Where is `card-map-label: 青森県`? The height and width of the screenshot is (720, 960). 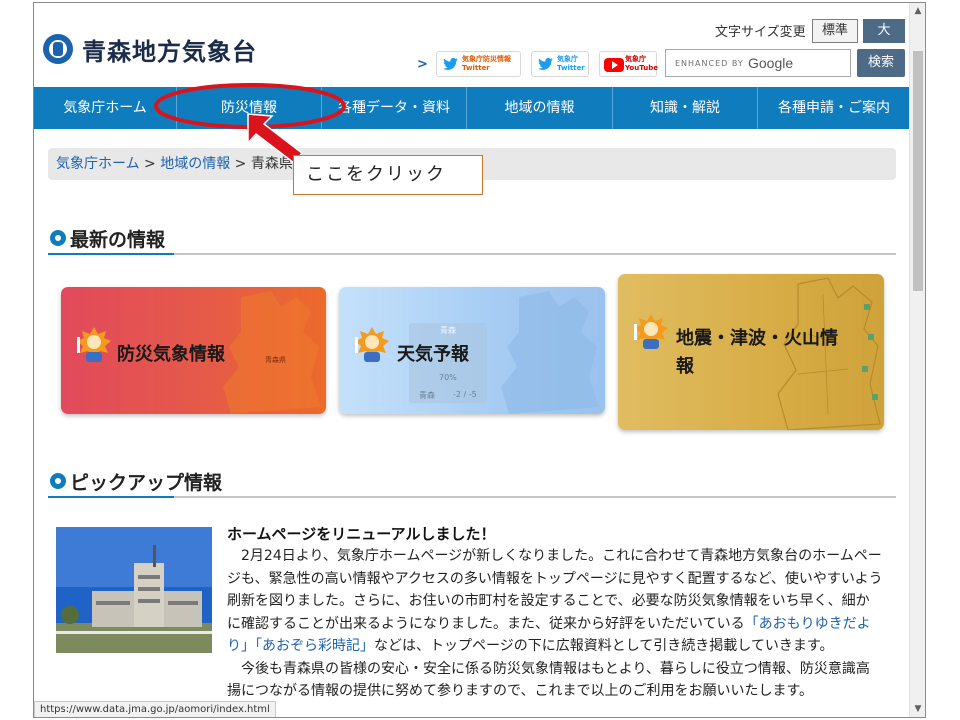 card-map-label: 青森県 is located at coordinates (275, 360).